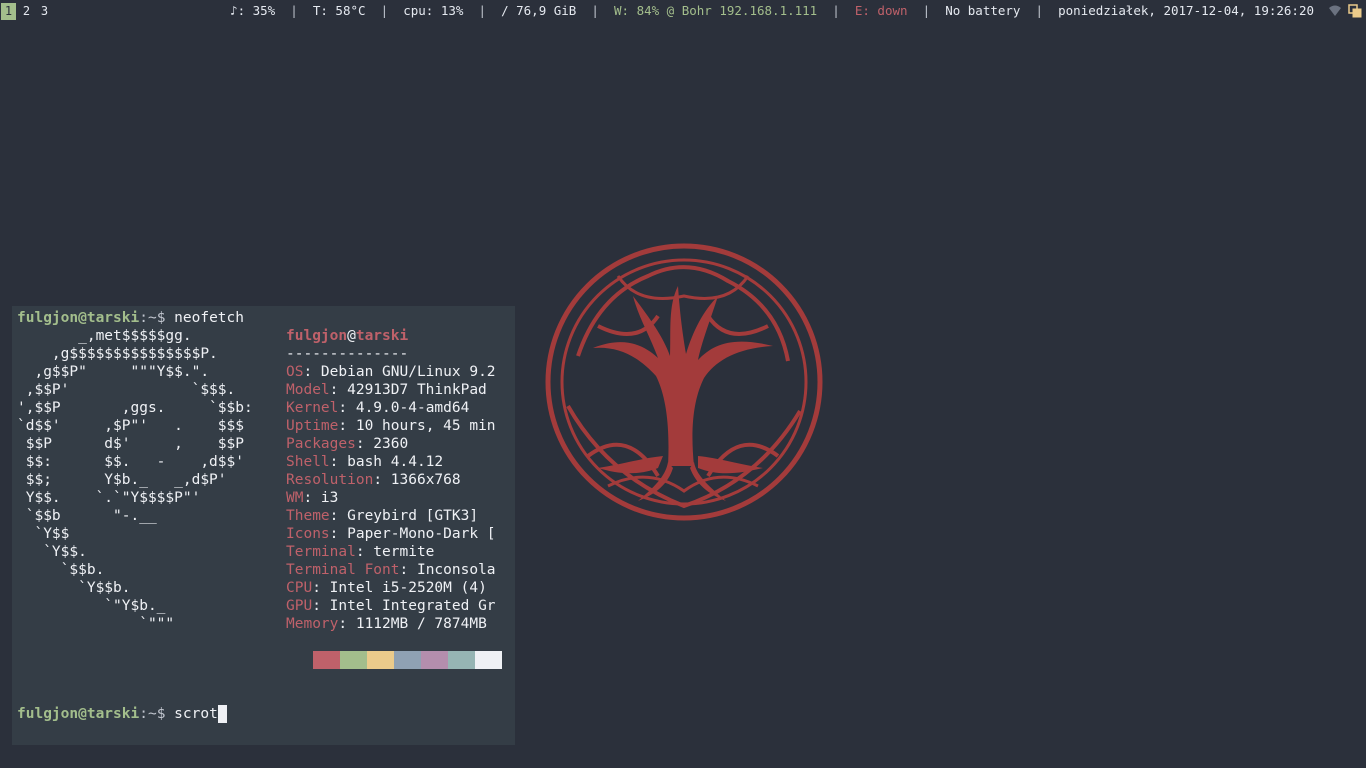 This screenshot has height=768, width=1366. I want to click on info-key: Uptime, so click(312, 426).